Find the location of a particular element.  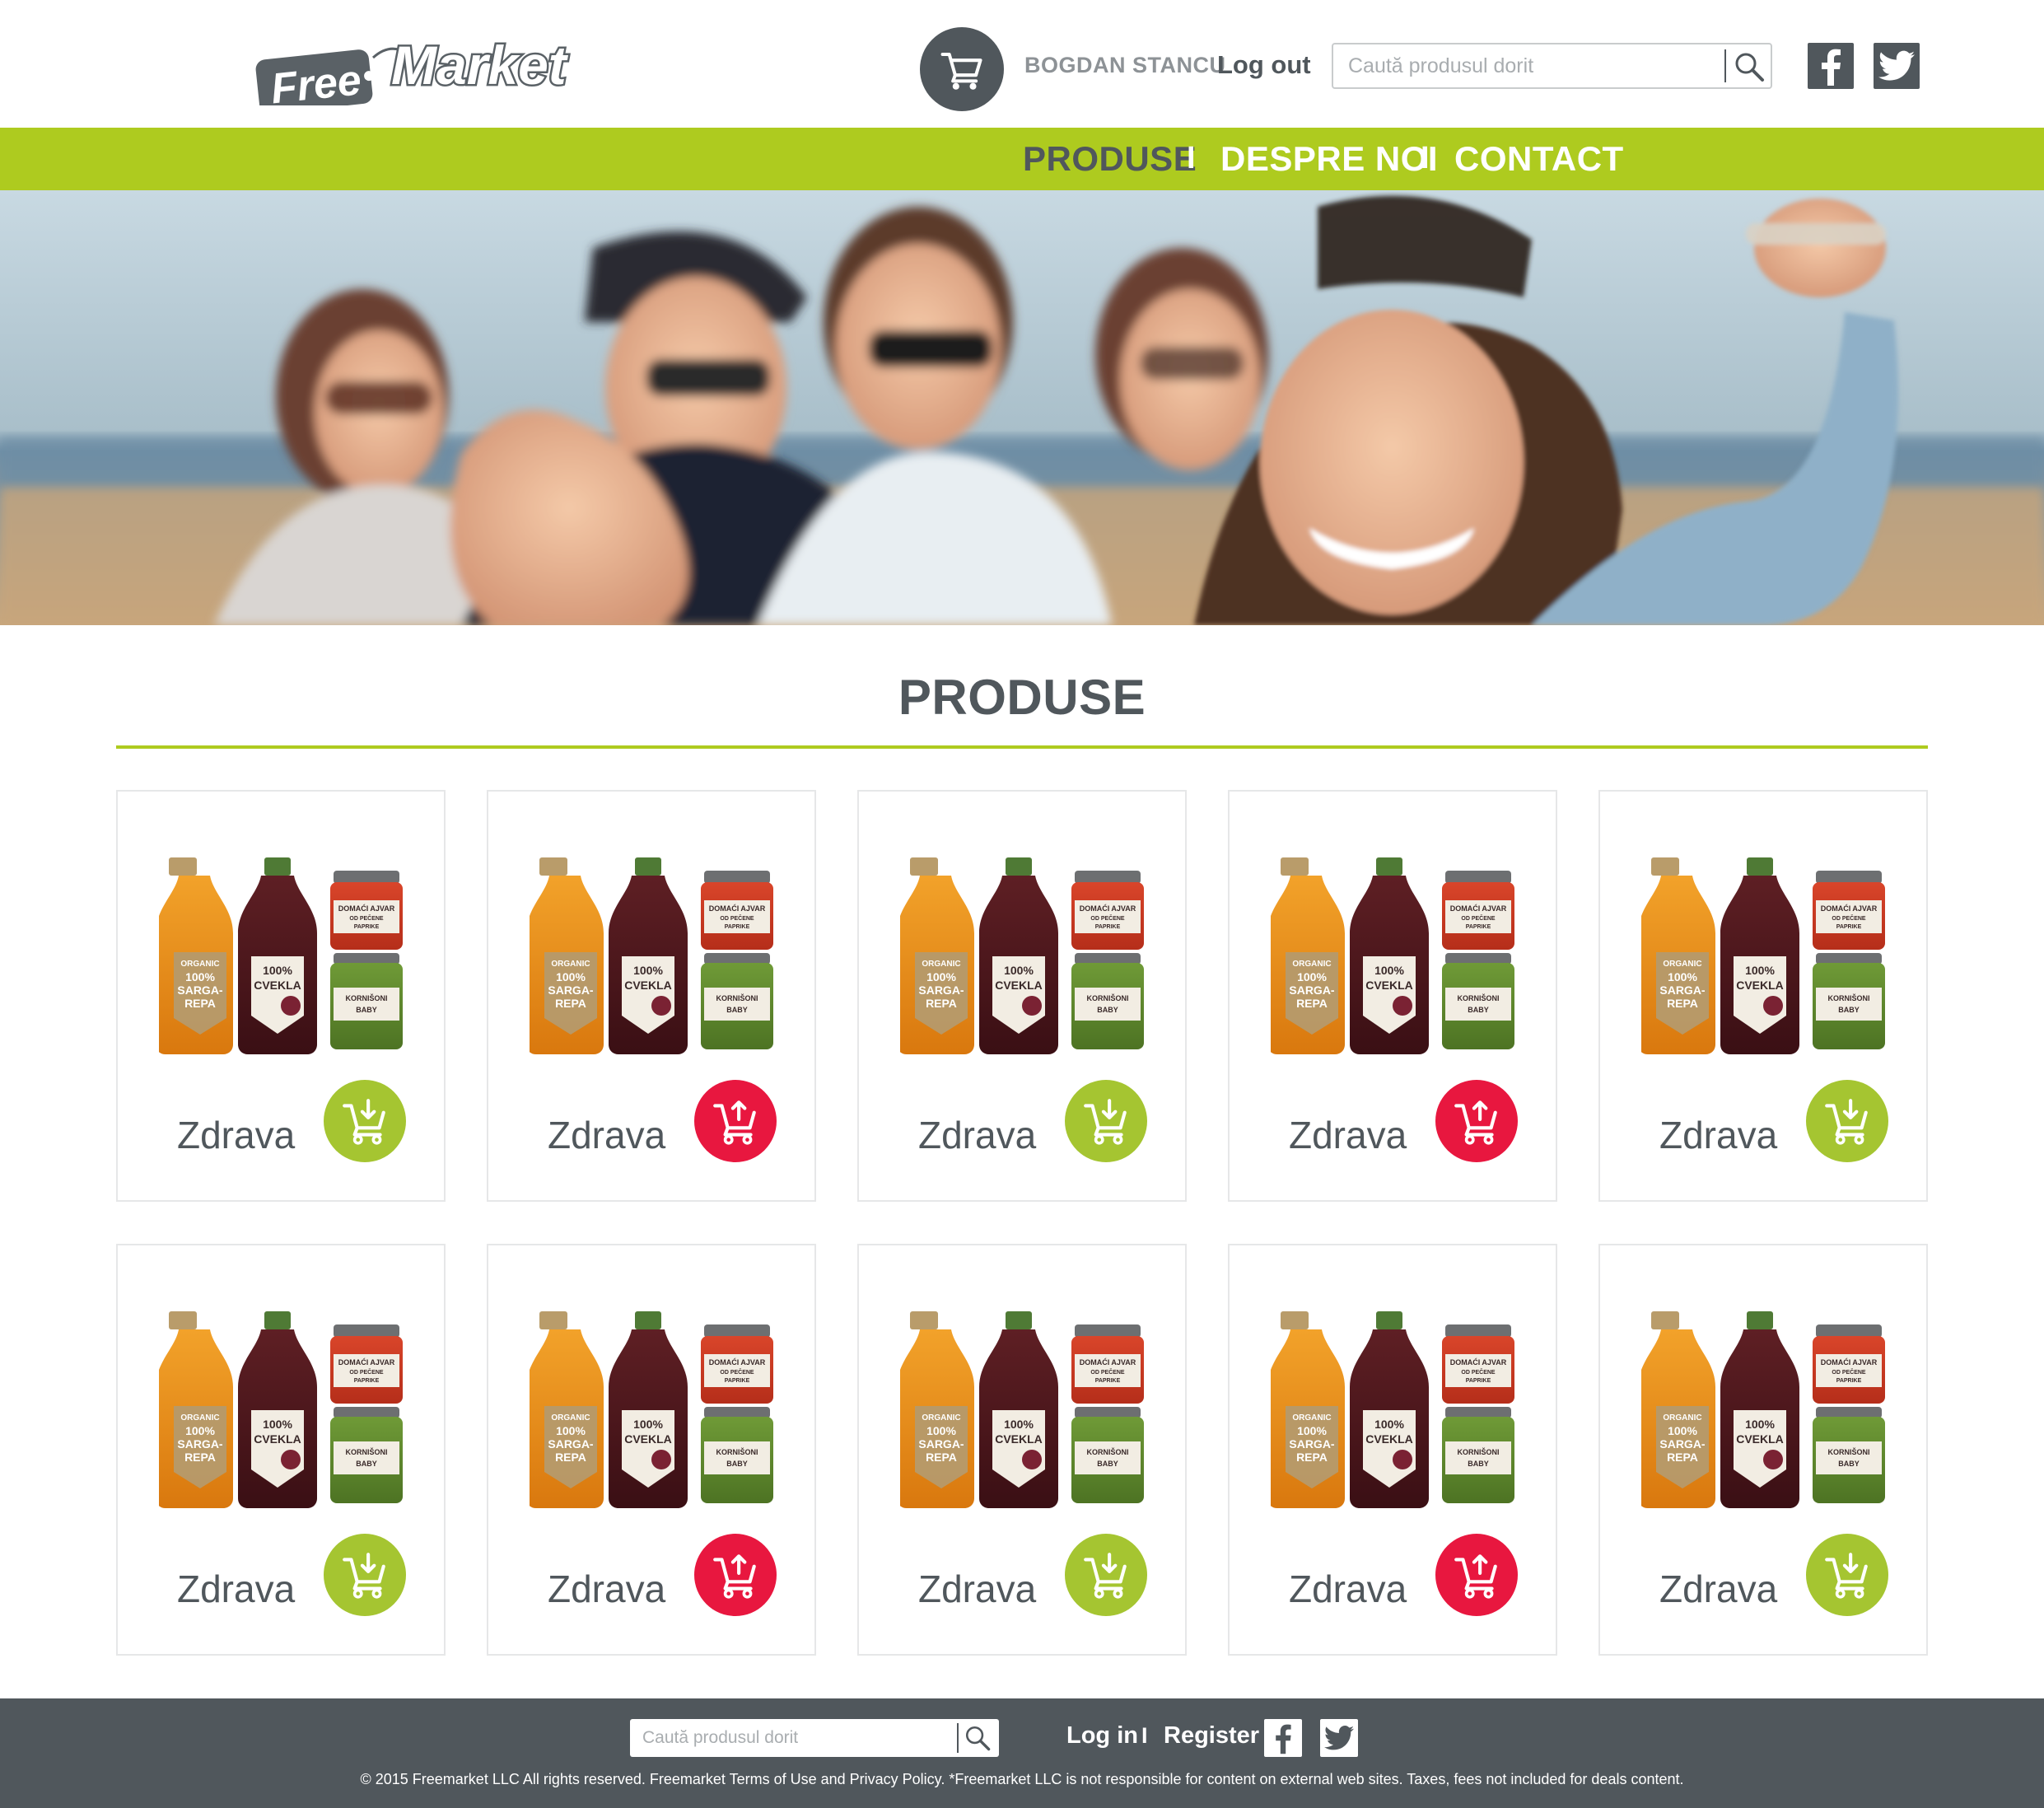

search-input is located at coordinates (1528, 65).